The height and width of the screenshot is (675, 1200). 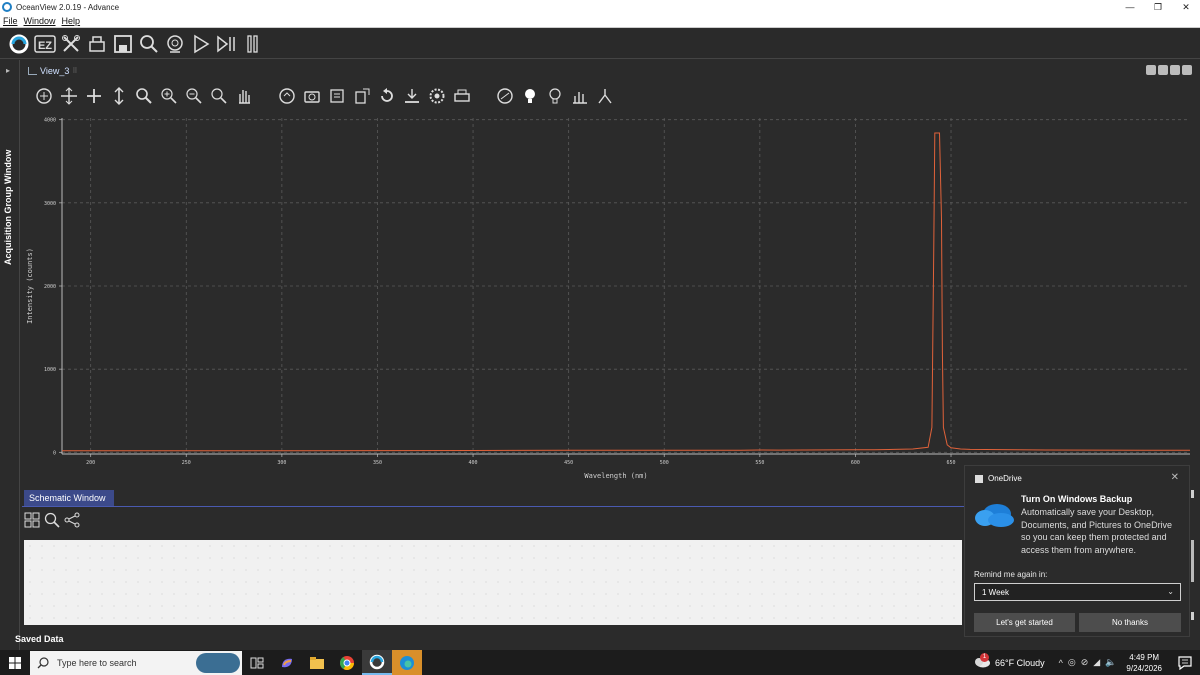 I want to click on windows-start-button, so click(x=15, y=662).